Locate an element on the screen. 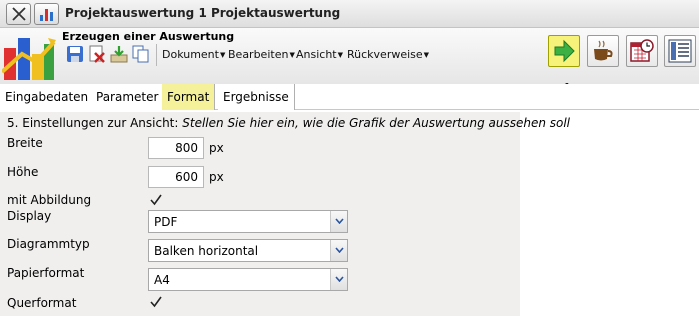 This screenshot has width=699, height=316. diagrammtyp-dropdown-button is located at coordinates (338, 250).